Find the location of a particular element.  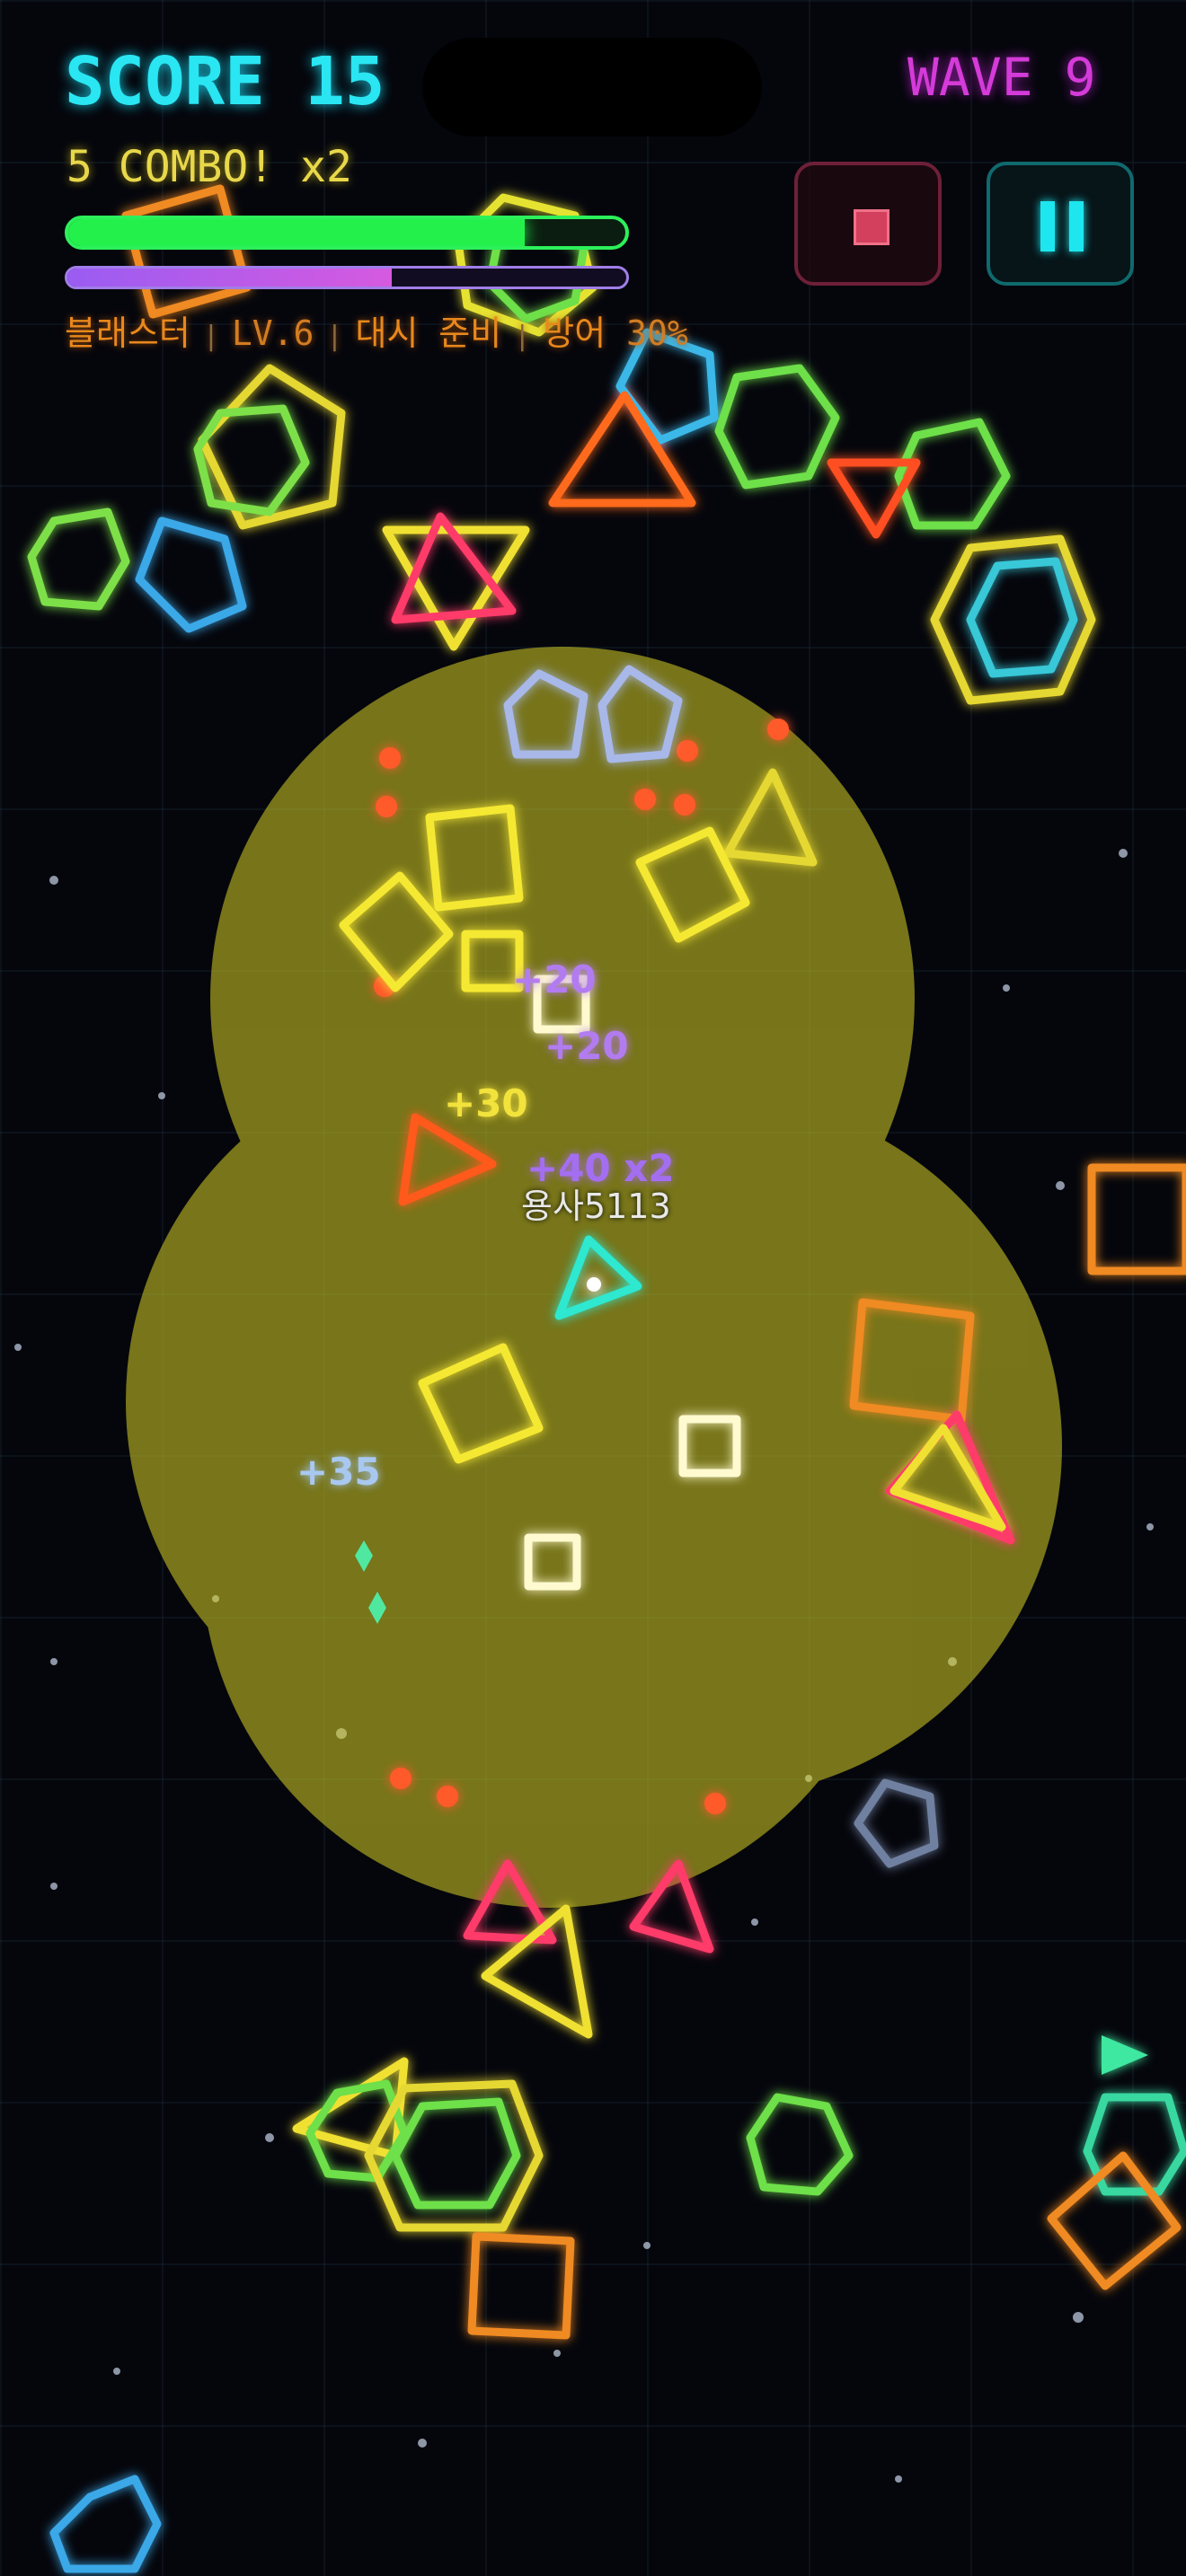

health-bar-fill is located at coordinates (297, 233).